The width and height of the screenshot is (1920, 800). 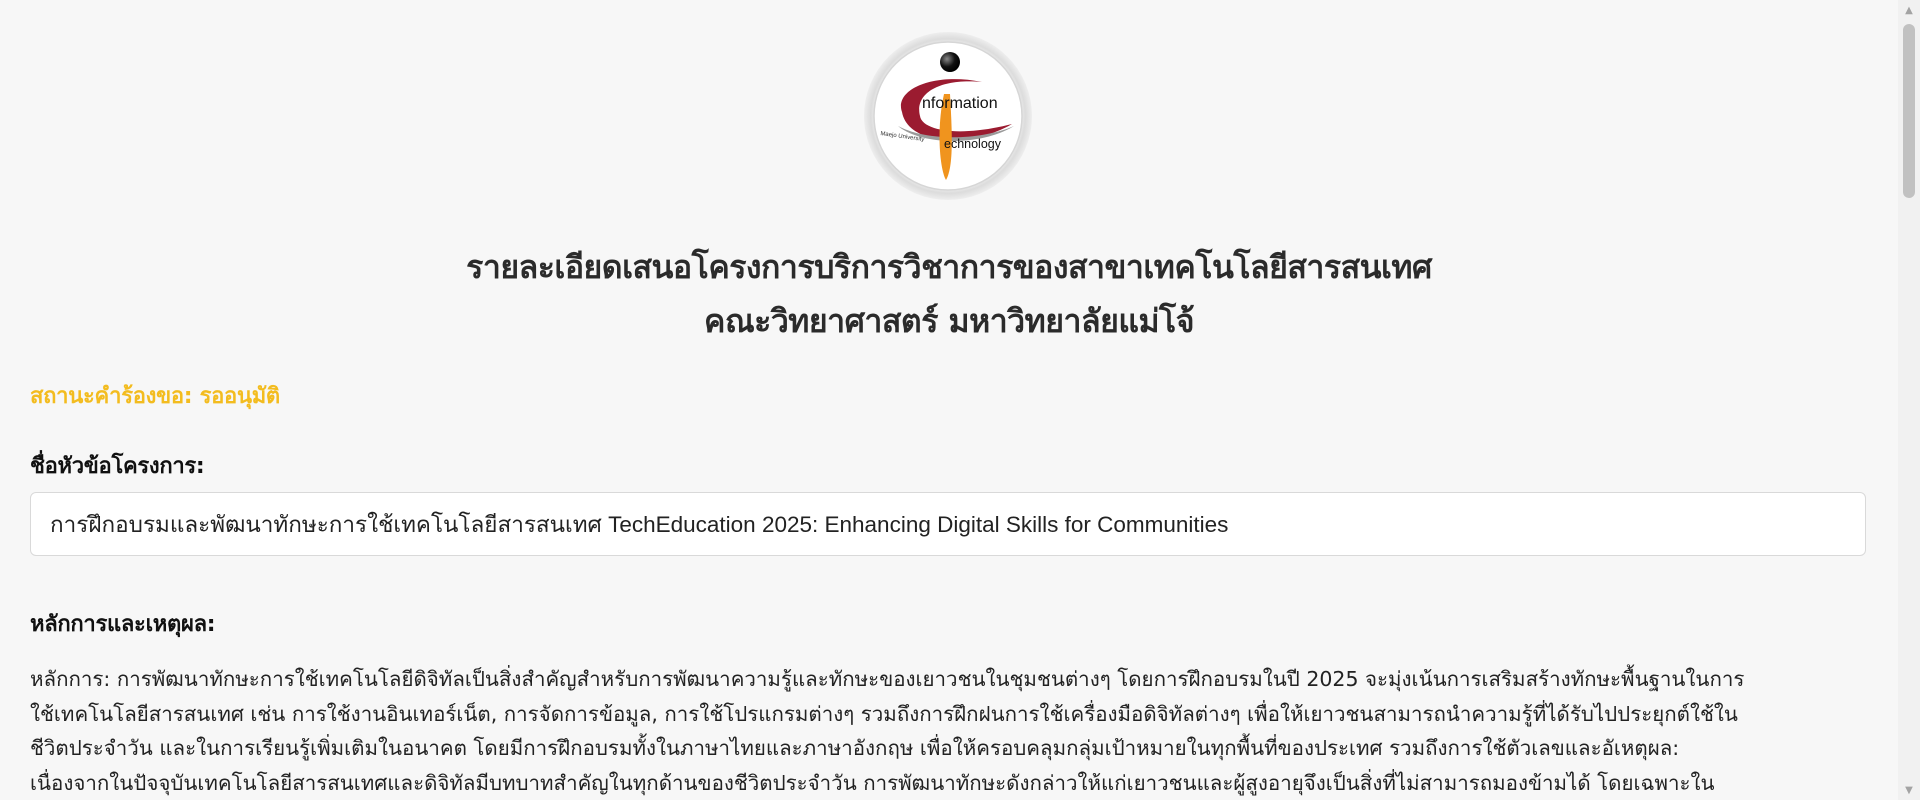 What do you see at coordinates (1909, 10) in the screenshot?
I see `scroll-up-arrow-icon: ▲` at bounding box center [1909, 10].